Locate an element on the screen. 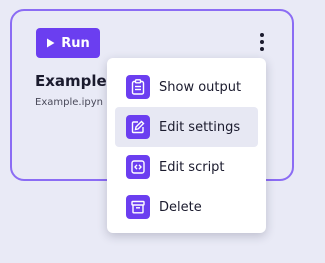 The image size is (325, 263). run-button: Run is located at coordinates (68, 43).